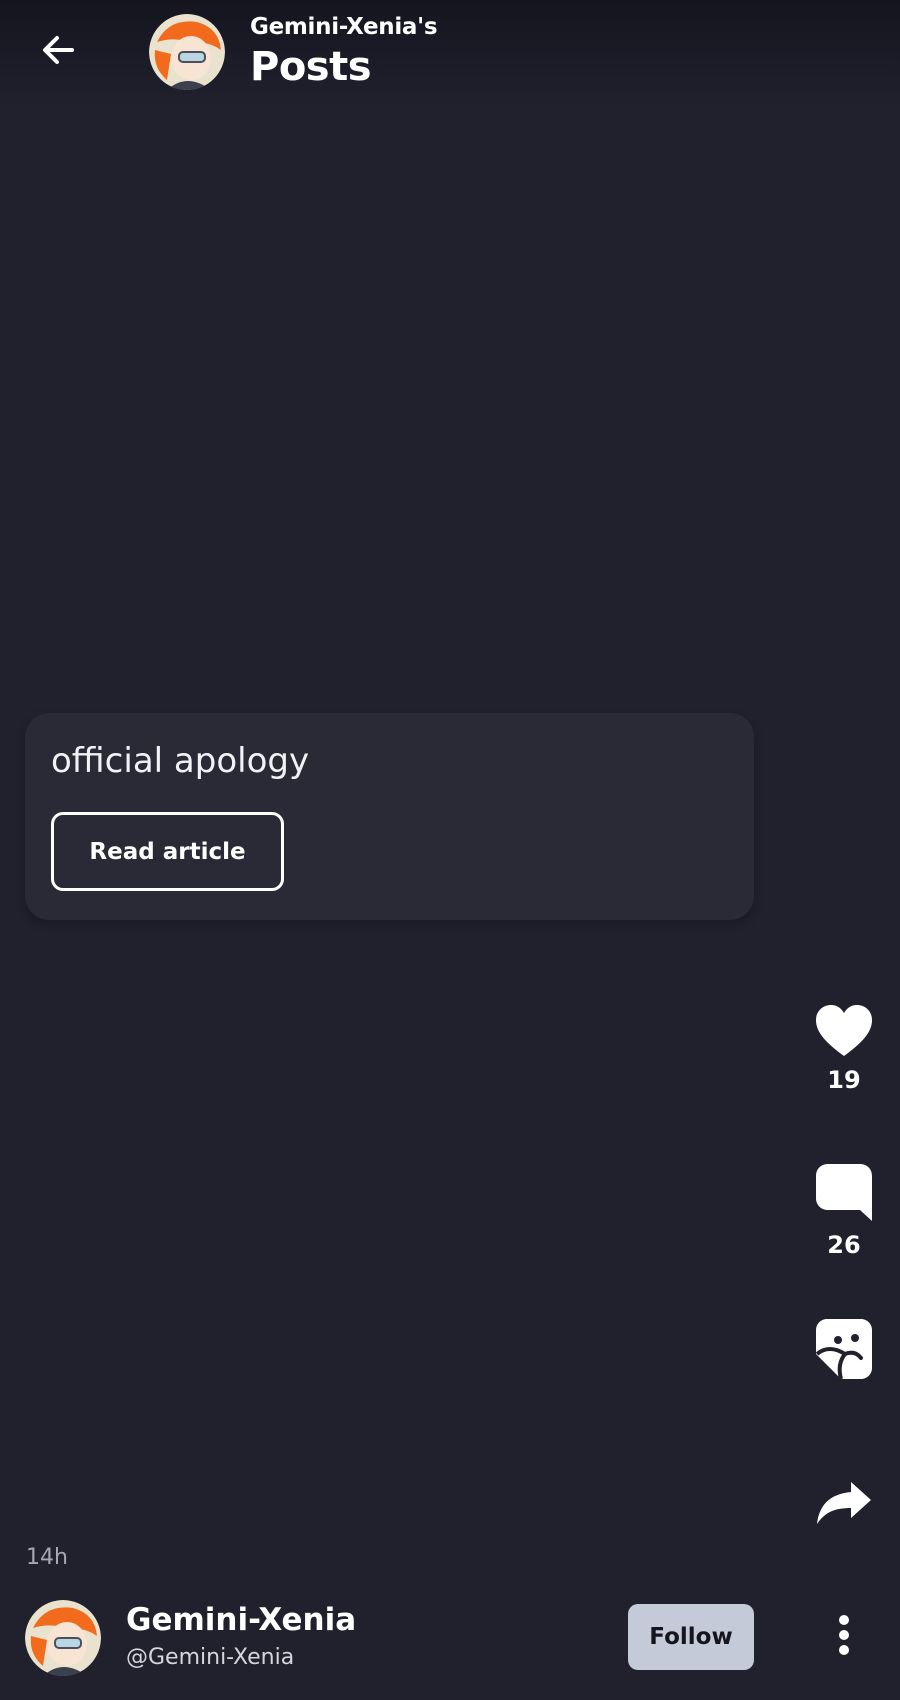  What do you see at coordinates (241, 1620) in the screenshot?
I see `author-name: Gemini-Xenia` at bounding box center [241, 1620].